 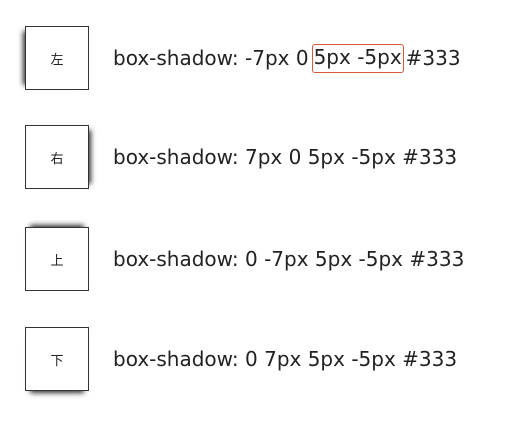 I want to click on code-text: box-shadow: 0 7px 5px -5px #333, so click(x=285, y=359).